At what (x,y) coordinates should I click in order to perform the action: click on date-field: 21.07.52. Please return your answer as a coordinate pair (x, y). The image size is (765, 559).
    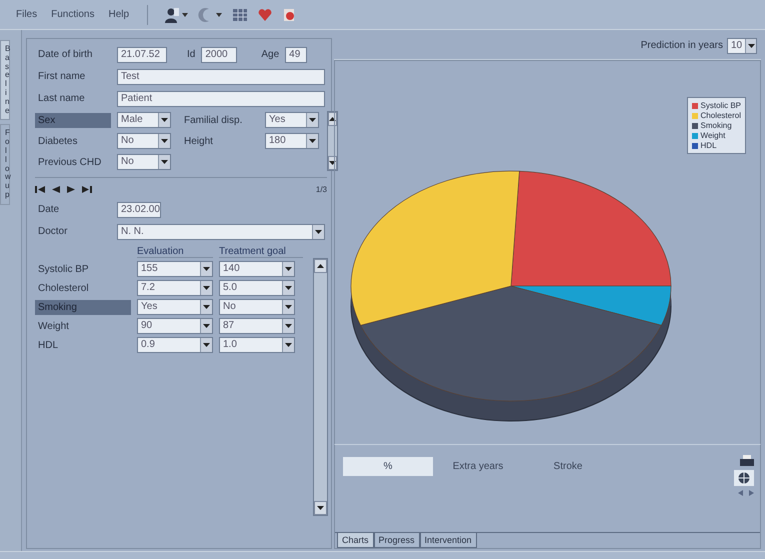
    Looking at the image, I should click on (142, 54).